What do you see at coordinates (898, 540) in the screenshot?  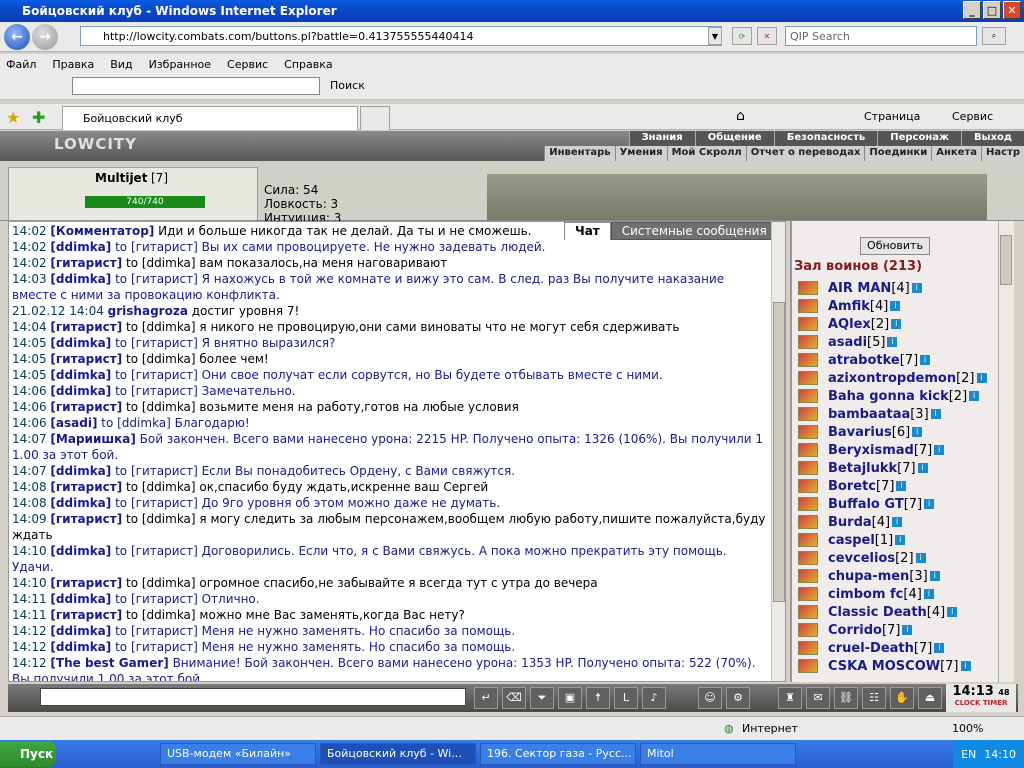 I see `player-row: caspel [1] i` at bounding box center [898, 540].